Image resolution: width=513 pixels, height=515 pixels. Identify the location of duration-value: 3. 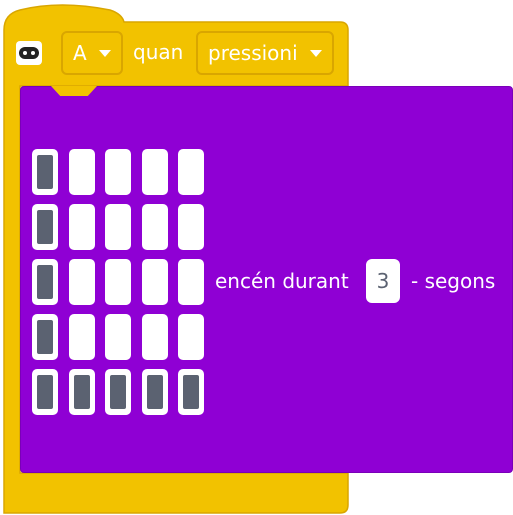
(383, 281).